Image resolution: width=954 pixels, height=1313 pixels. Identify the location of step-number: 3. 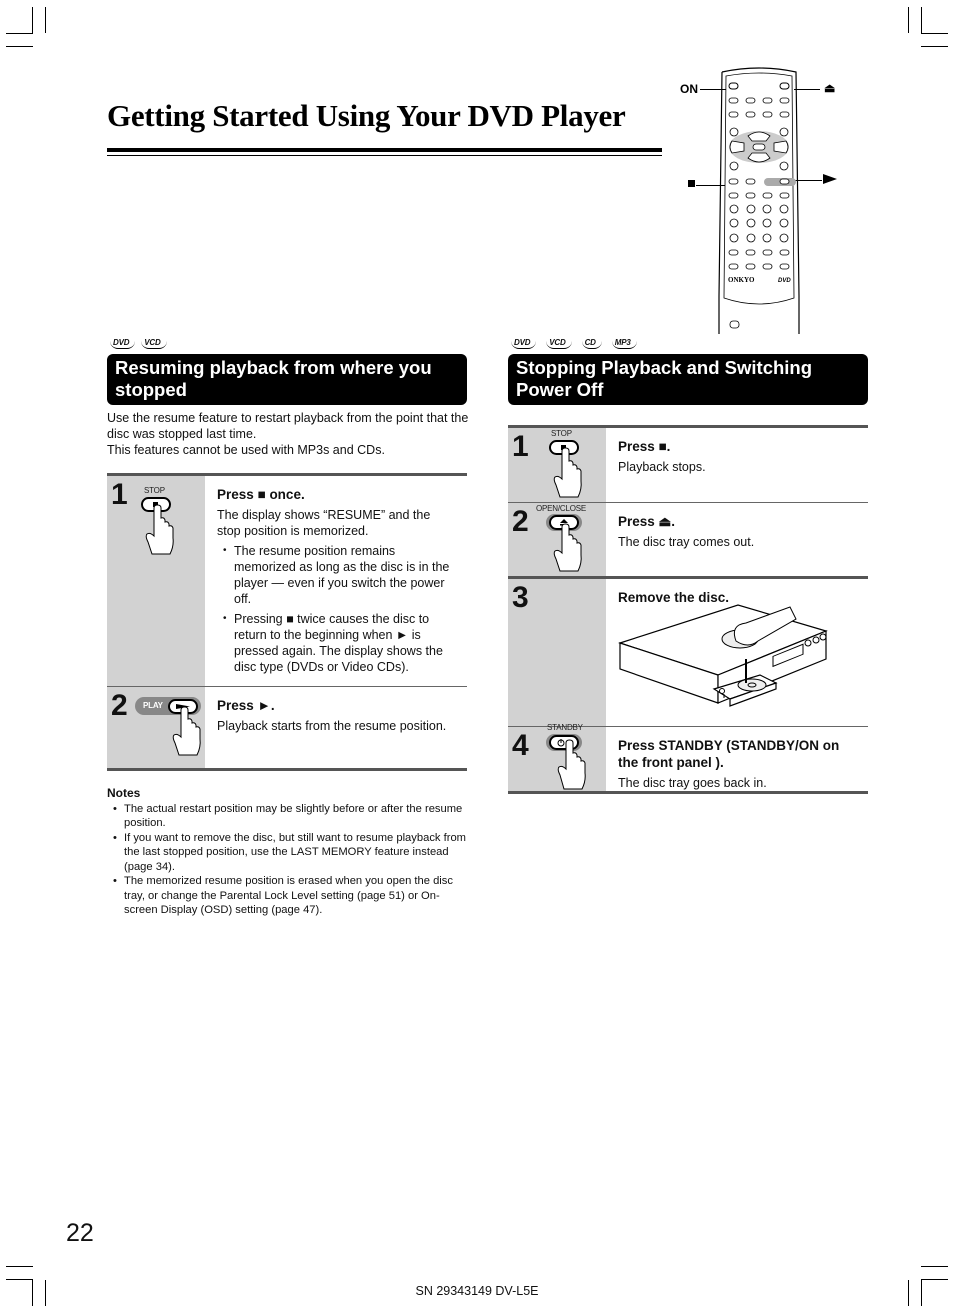
(520, 597).